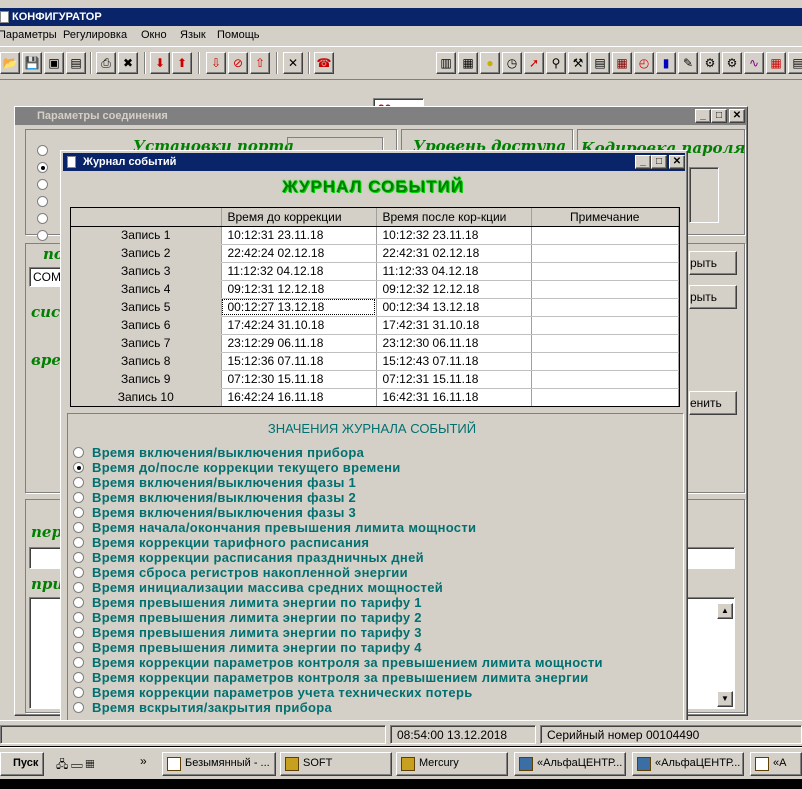 This screenshot has height=789, width=802. What do you see at coordinates (160, 63) in the screenshot?
I see `download-icon: ⬇` at bounding box center [160, 63].